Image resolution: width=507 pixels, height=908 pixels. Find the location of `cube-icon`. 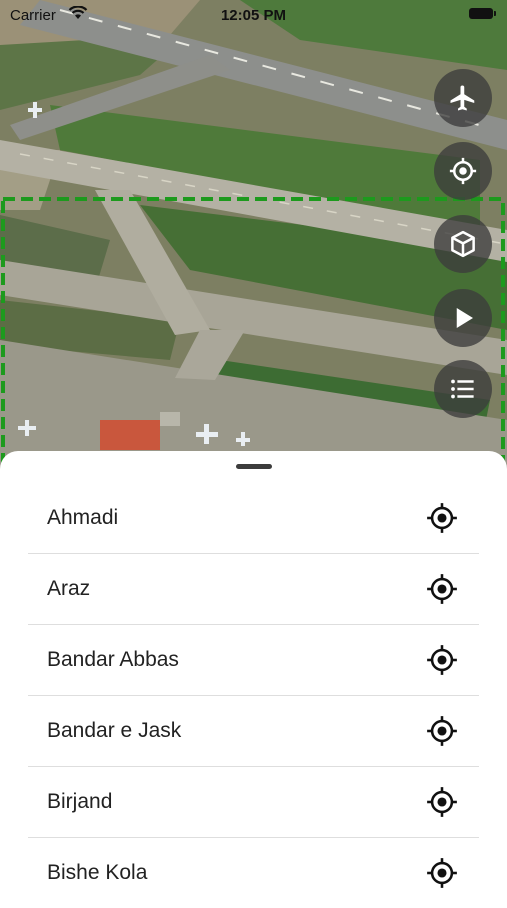

cube-icon is located at coordinates (463, 244).